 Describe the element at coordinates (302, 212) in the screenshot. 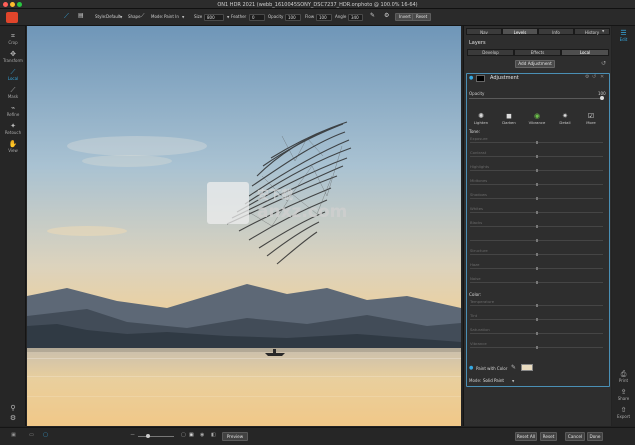

I see `watermark-text: anxz.com` at that location.